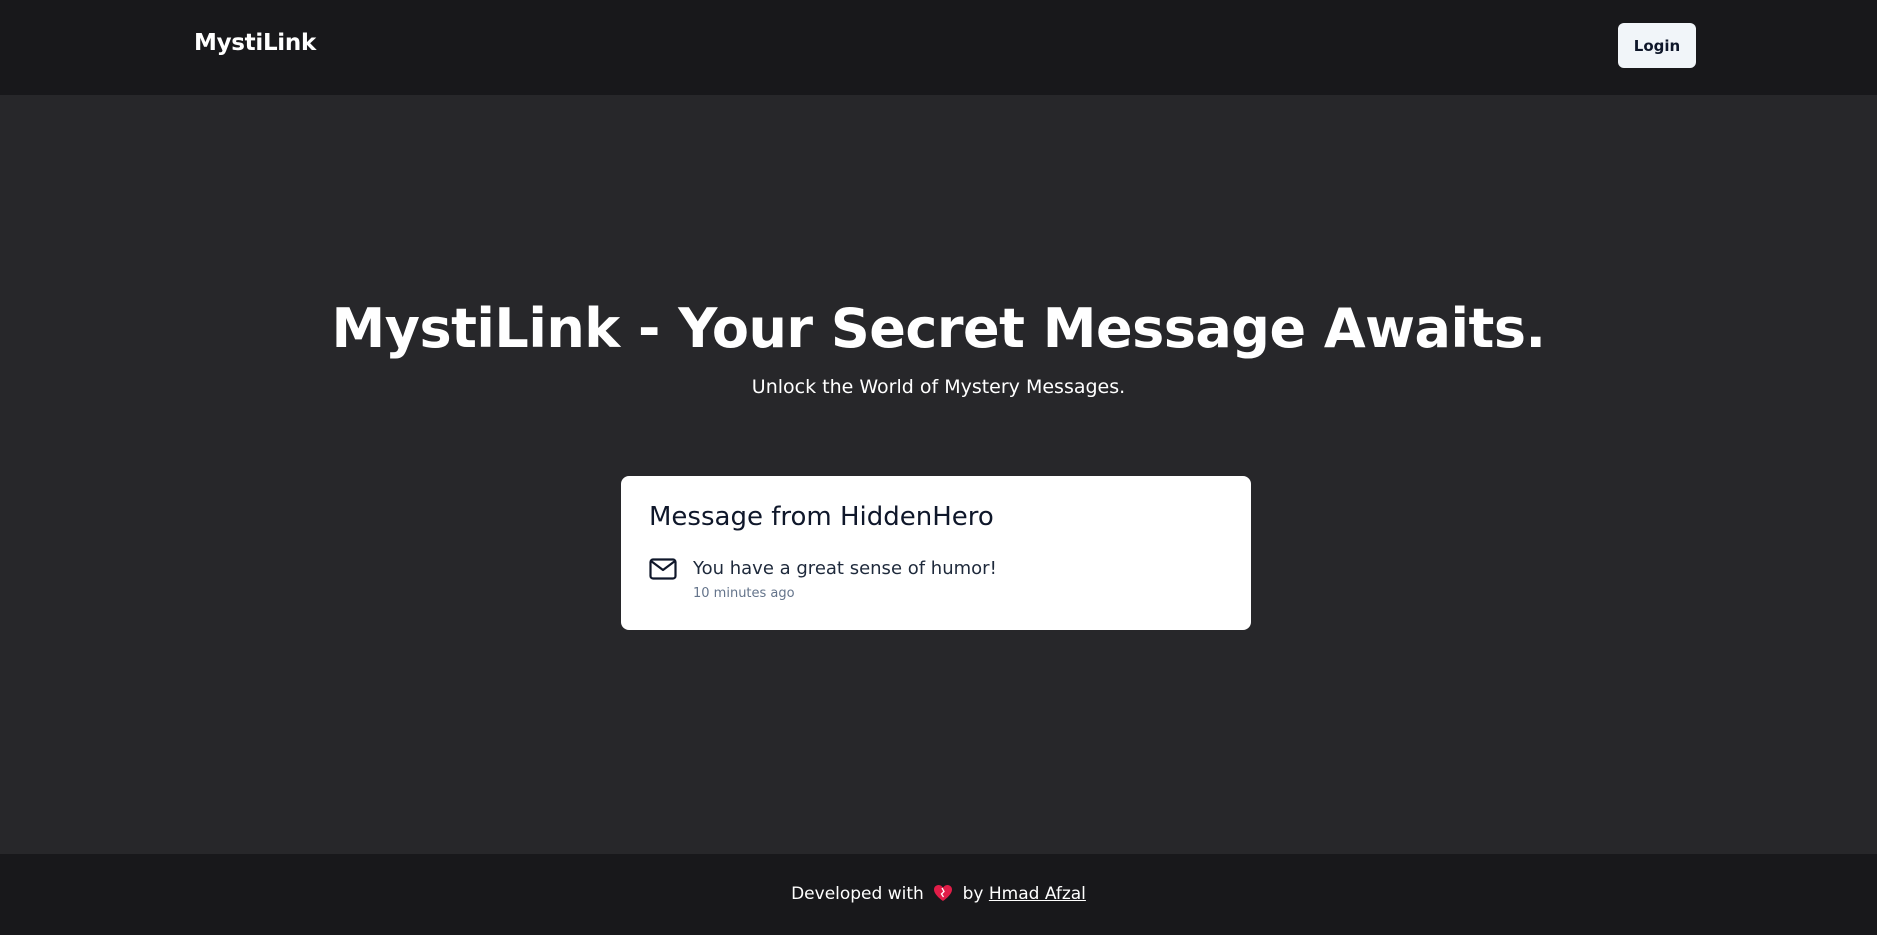 Image resolution: width=1877 pixels, height=935 pixels. What do you see at coordinates (857, 894) in the screenshot?
I see `footer-prefix: Developed with` at bounding box center [857, 894].